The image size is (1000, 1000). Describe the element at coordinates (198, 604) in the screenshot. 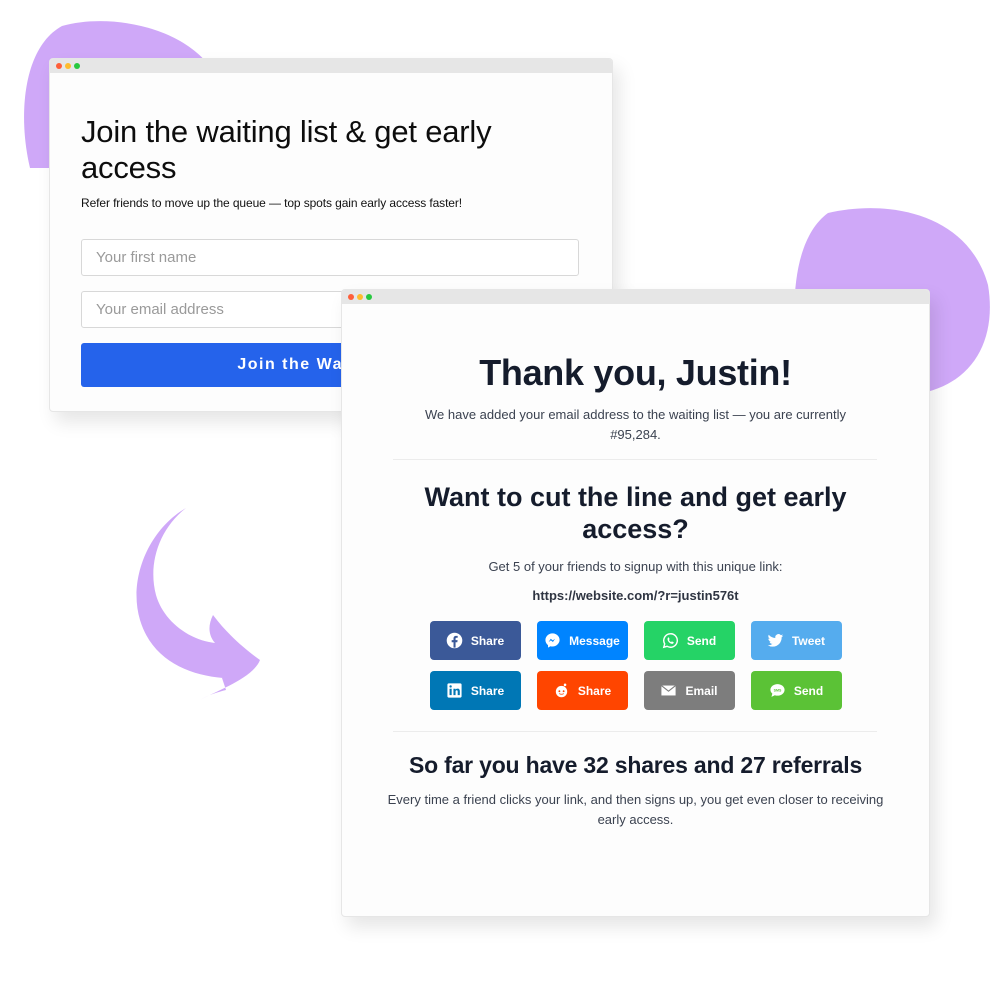

I see `curved-arrow-icon` at that location.